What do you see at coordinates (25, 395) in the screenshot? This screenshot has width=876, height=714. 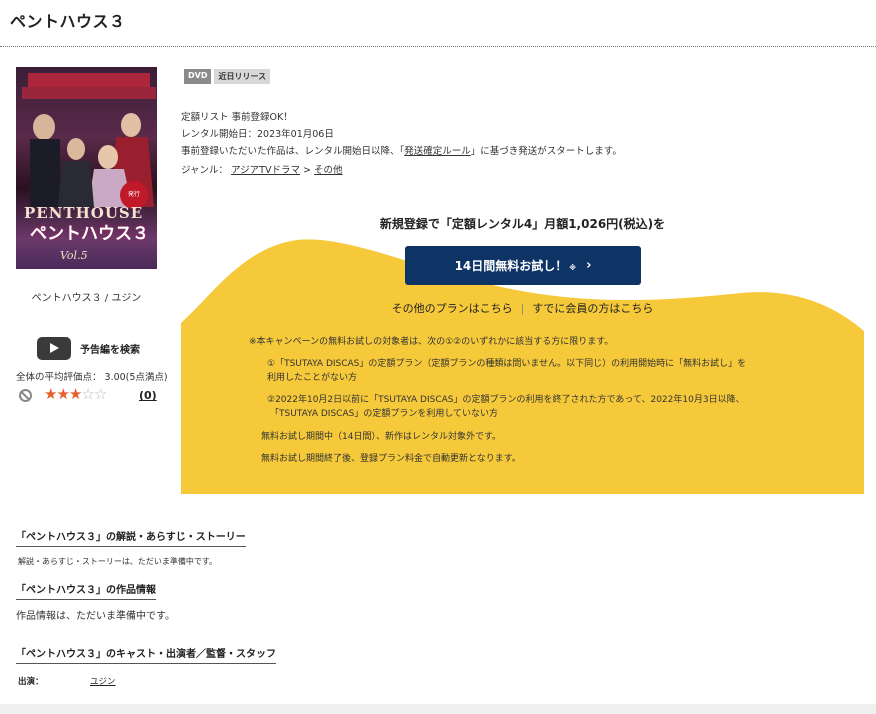 I see `no-entry-icon` at bounding box center [25, 395].